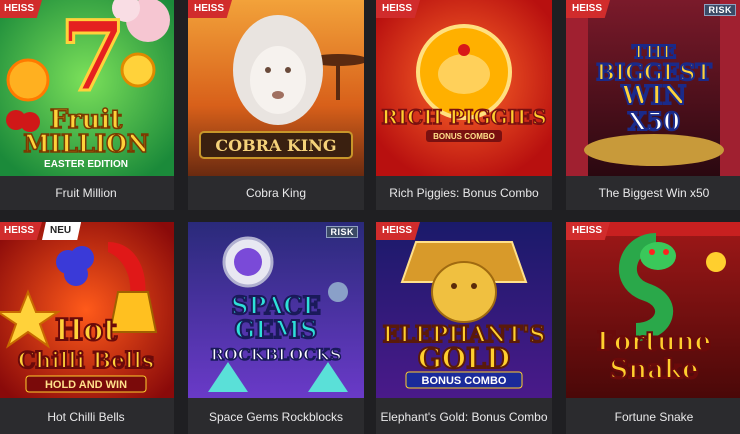 The image size is (740, 434). Describe the element at coordinates (86, 143) in the screenshot. I see `svg-text: MILLION` at that location.